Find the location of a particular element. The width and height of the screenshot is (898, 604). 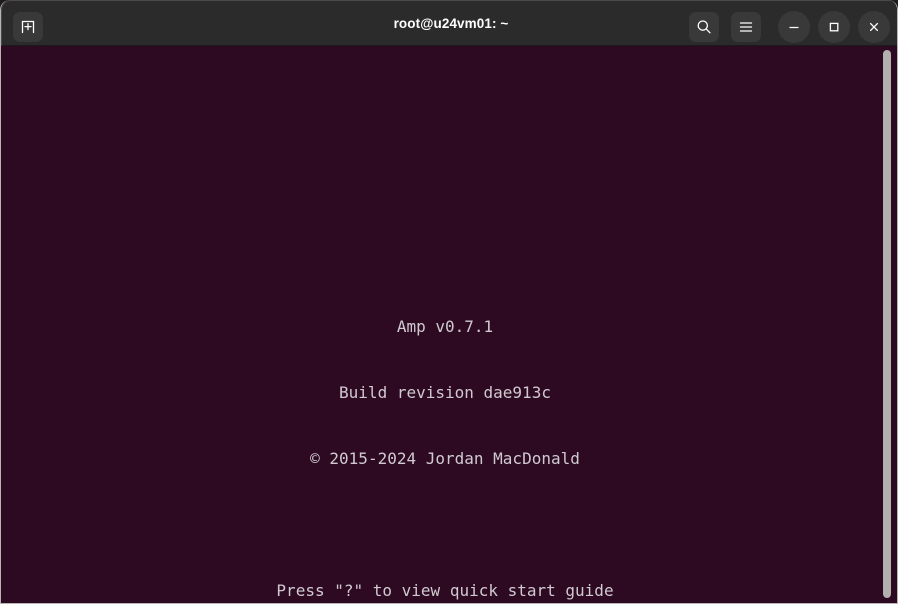

close-button is located at coordinates (874, 27).